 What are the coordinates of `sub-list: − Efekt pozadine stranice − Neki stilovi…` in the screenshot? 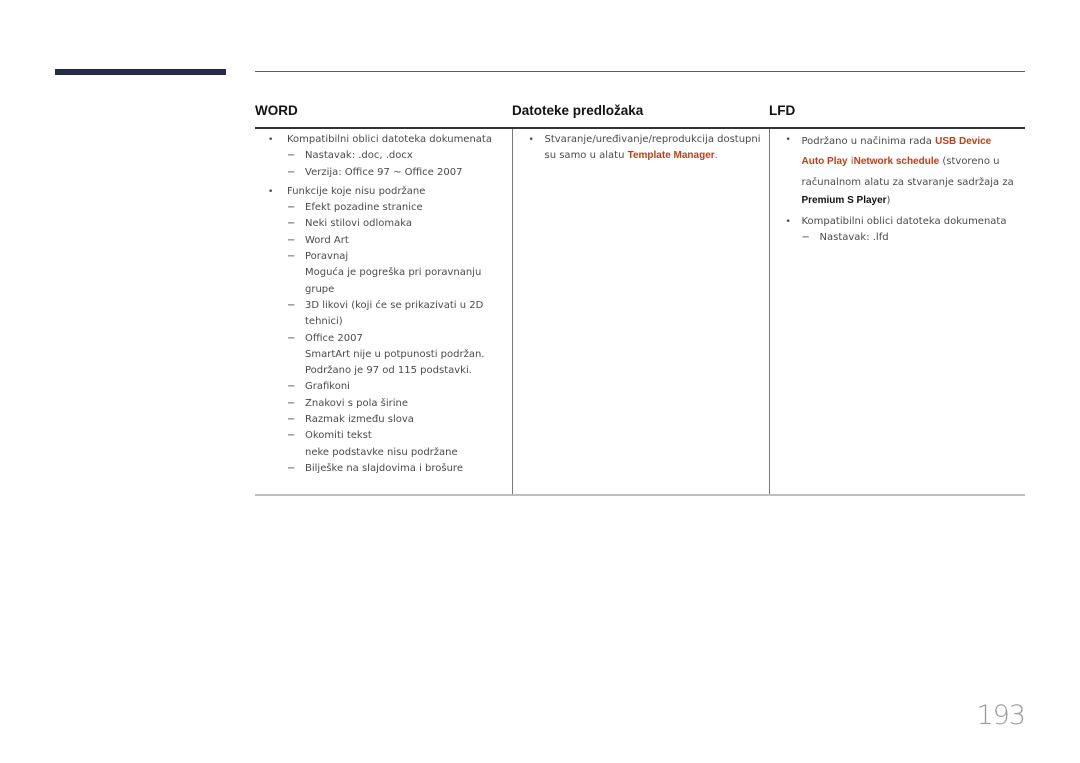 It's located at (399, 338).